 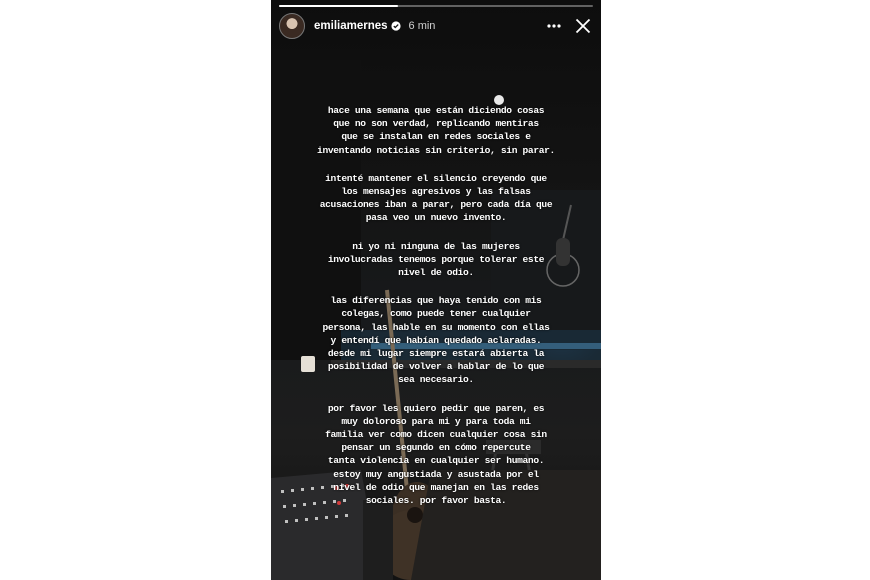 I want to click on more-horizontal-icon, so click(x=554, y=26).